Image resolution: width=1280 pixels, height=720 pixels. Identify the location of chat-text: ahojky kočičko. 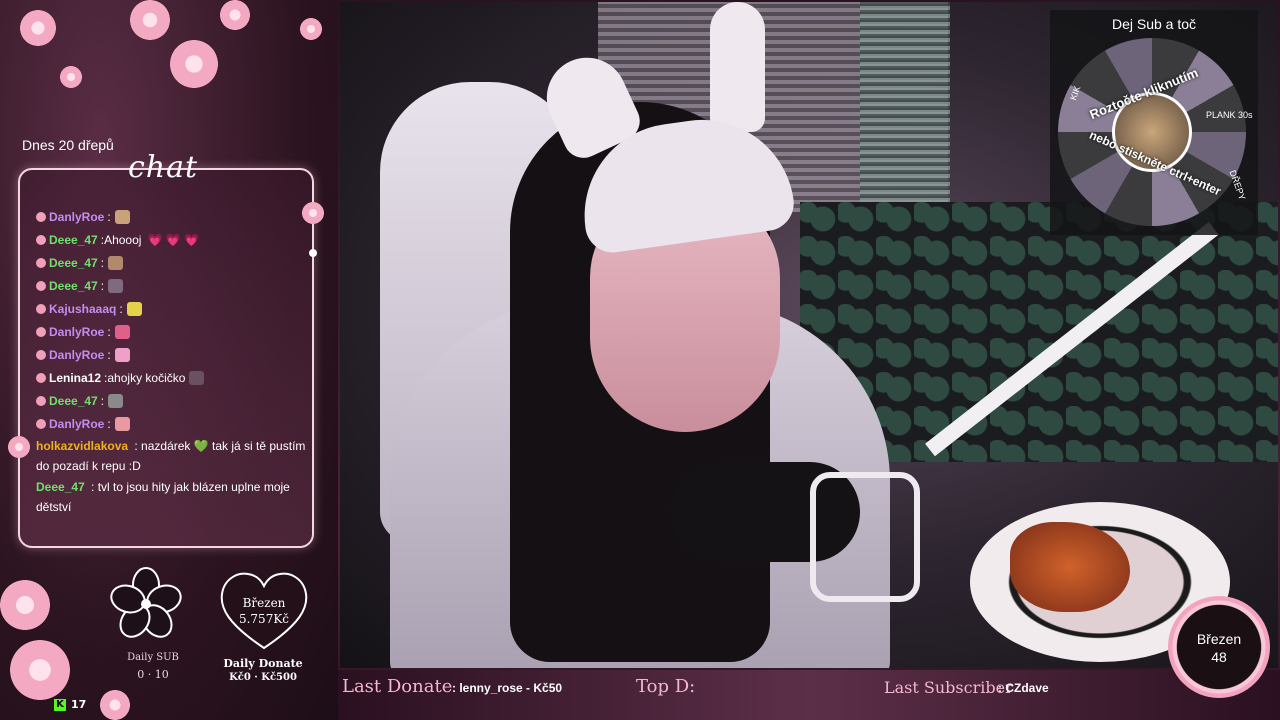
(146, 377).